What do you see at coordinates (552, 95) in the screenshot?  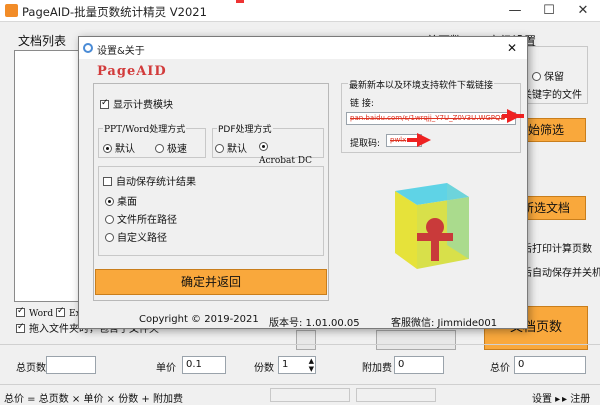 I see `keyword-file-label: 关键字的文件` at bounding box center [552, 95].